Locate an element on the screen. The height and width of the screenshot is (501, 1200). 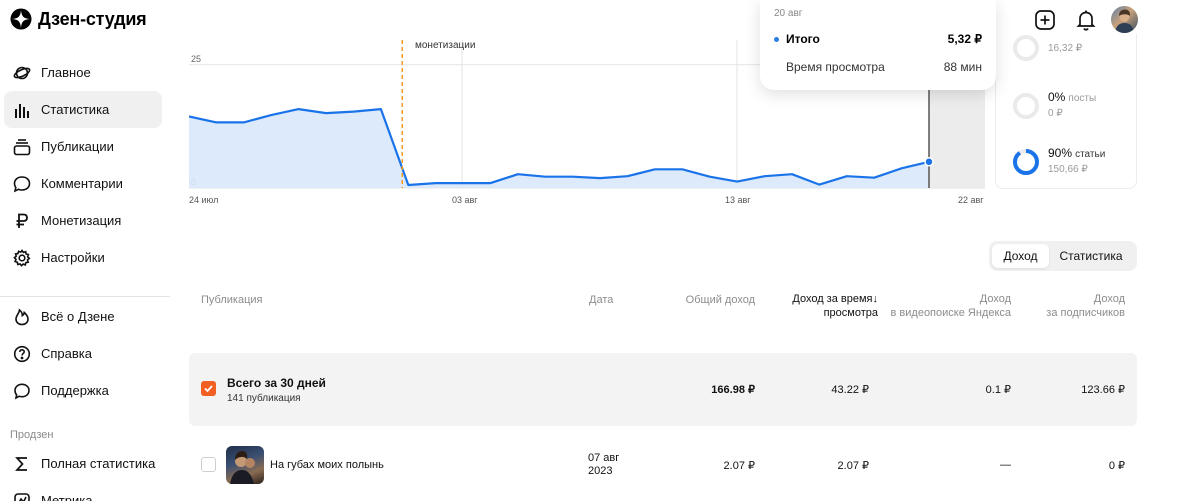
publication-title: На губах моих полынь is located at coordinates (327, 465).